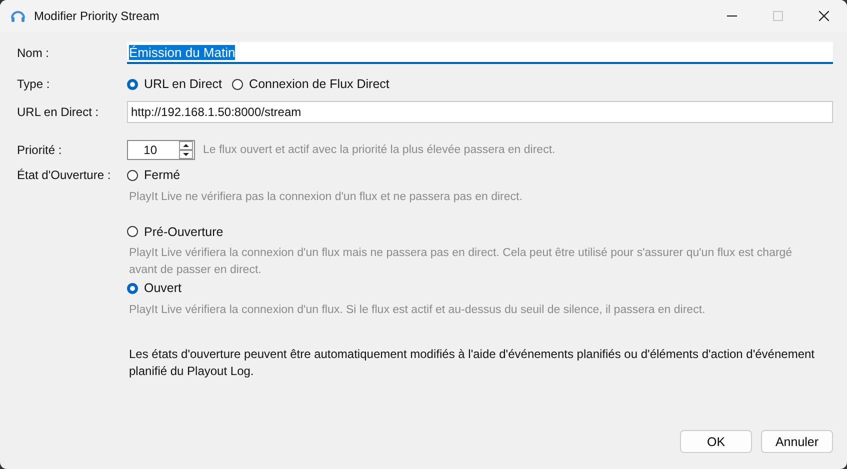 This screenshot has width=847, height=469. I want to click on priority-spinner: 10, so click(161, 150).